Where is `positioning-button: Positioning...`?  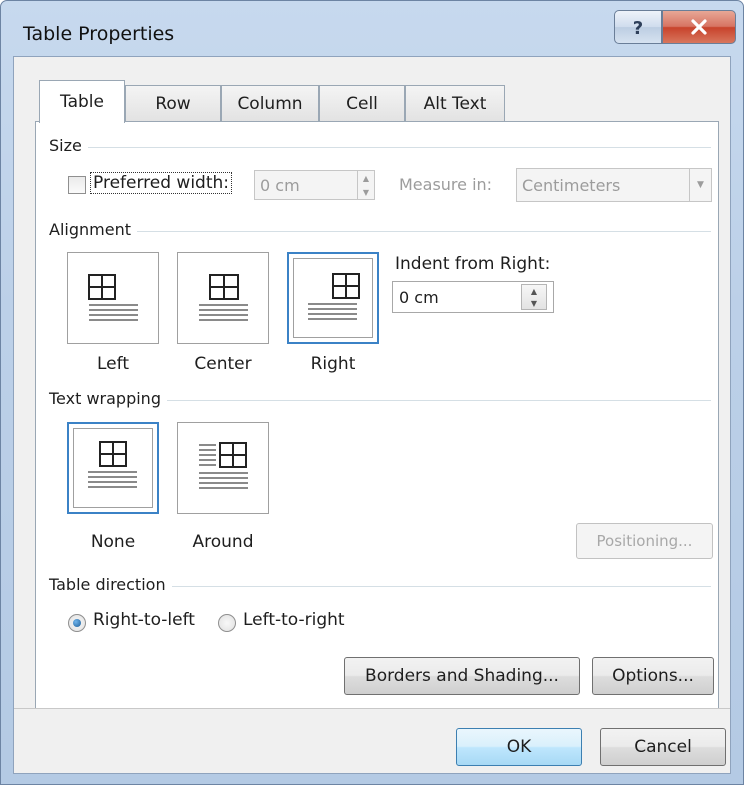 positioning-button: Positioning... is located at coordinates (644, 541).